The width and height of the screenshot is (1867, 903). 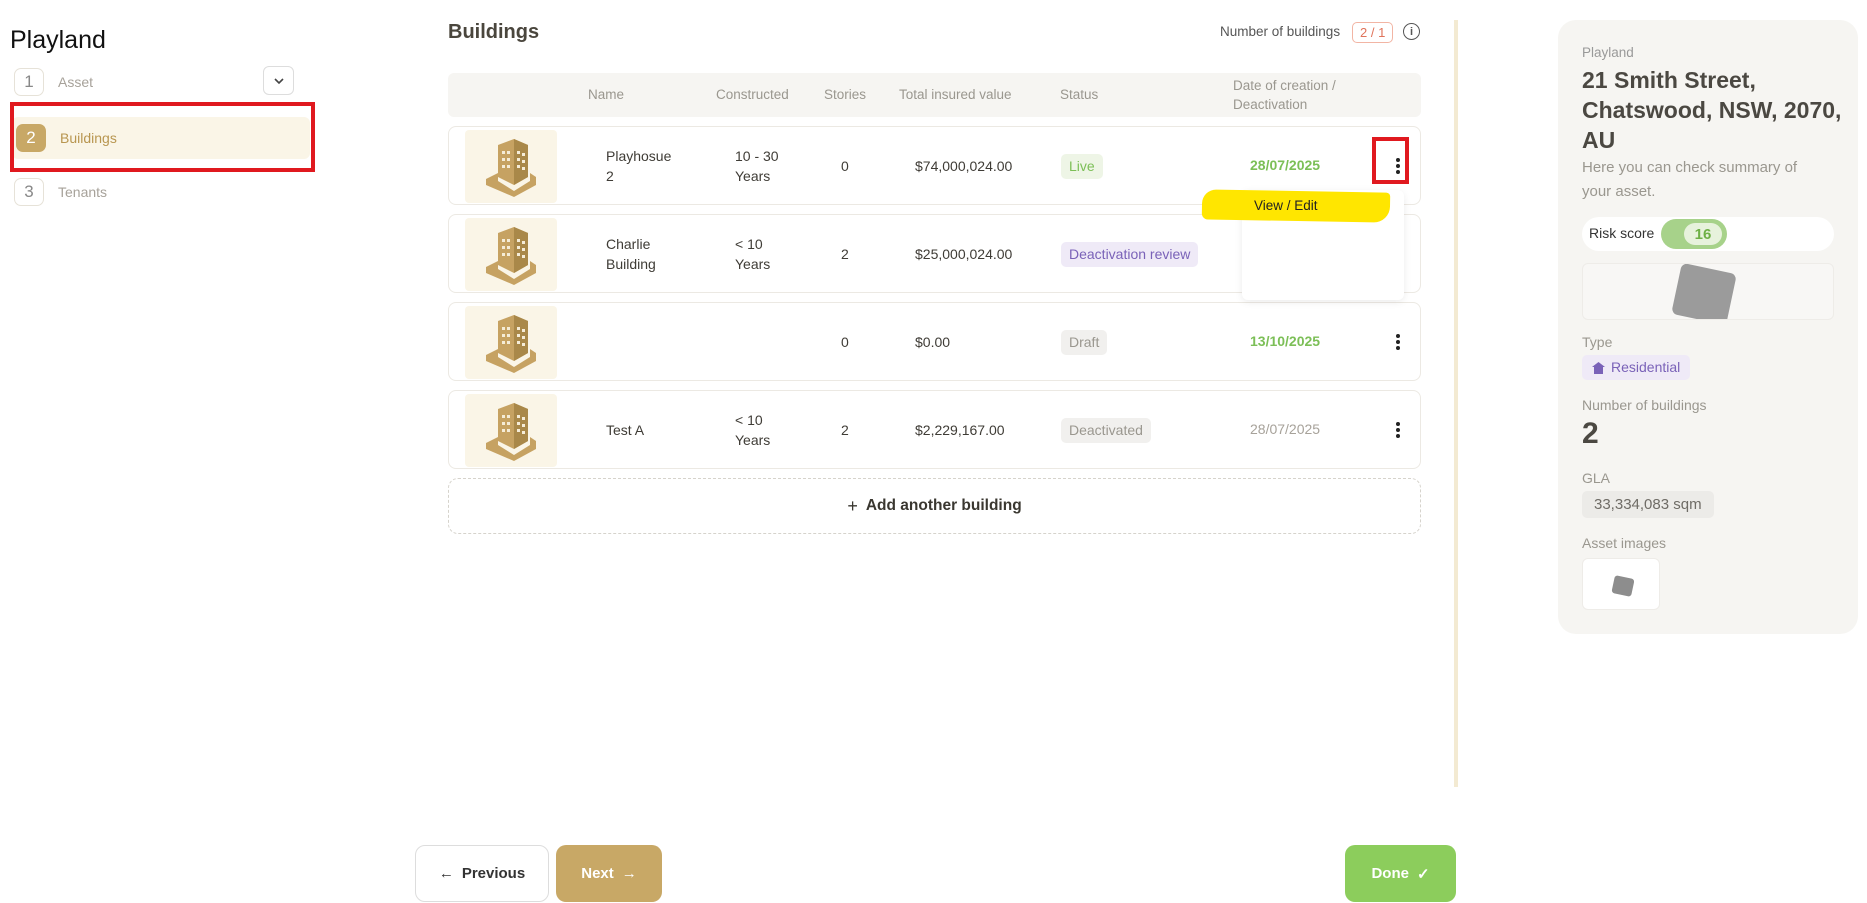 I want to click on step-tenants: 3 Tenants, so click(x=159, y=192).